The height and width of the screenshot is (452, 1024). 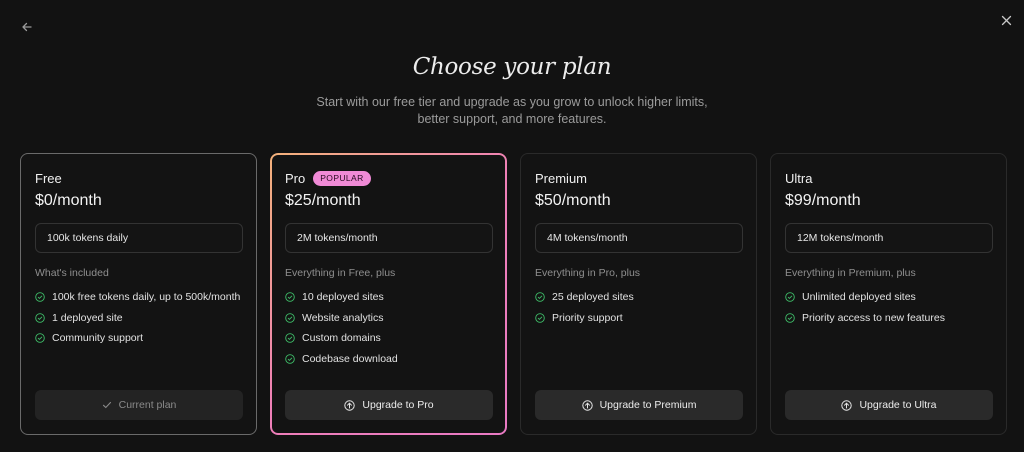 I want to click on included-label: Everything in Free, plus, so click(x=340, y=273).